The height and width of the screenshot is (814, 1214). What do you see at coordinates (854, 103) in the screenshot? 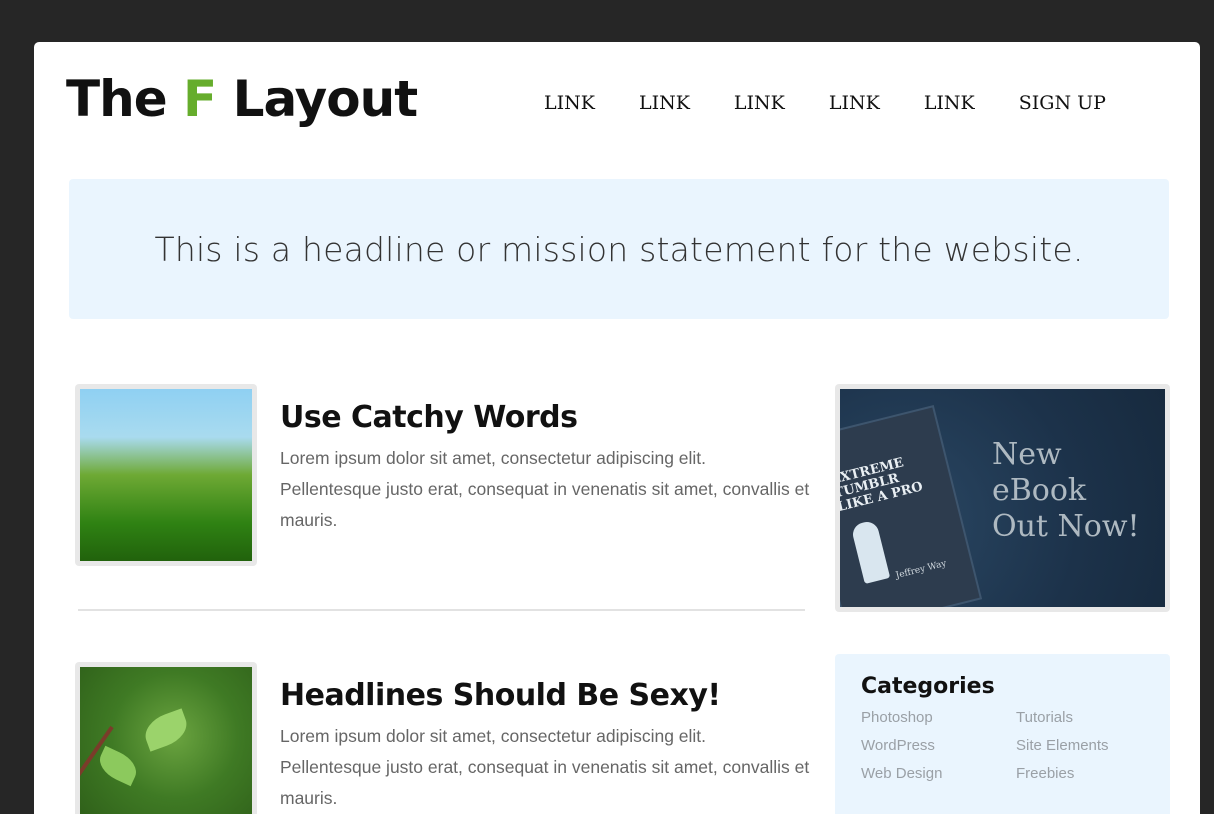
I see `nav-link-4: LINK` at bounding box center [854, 103].